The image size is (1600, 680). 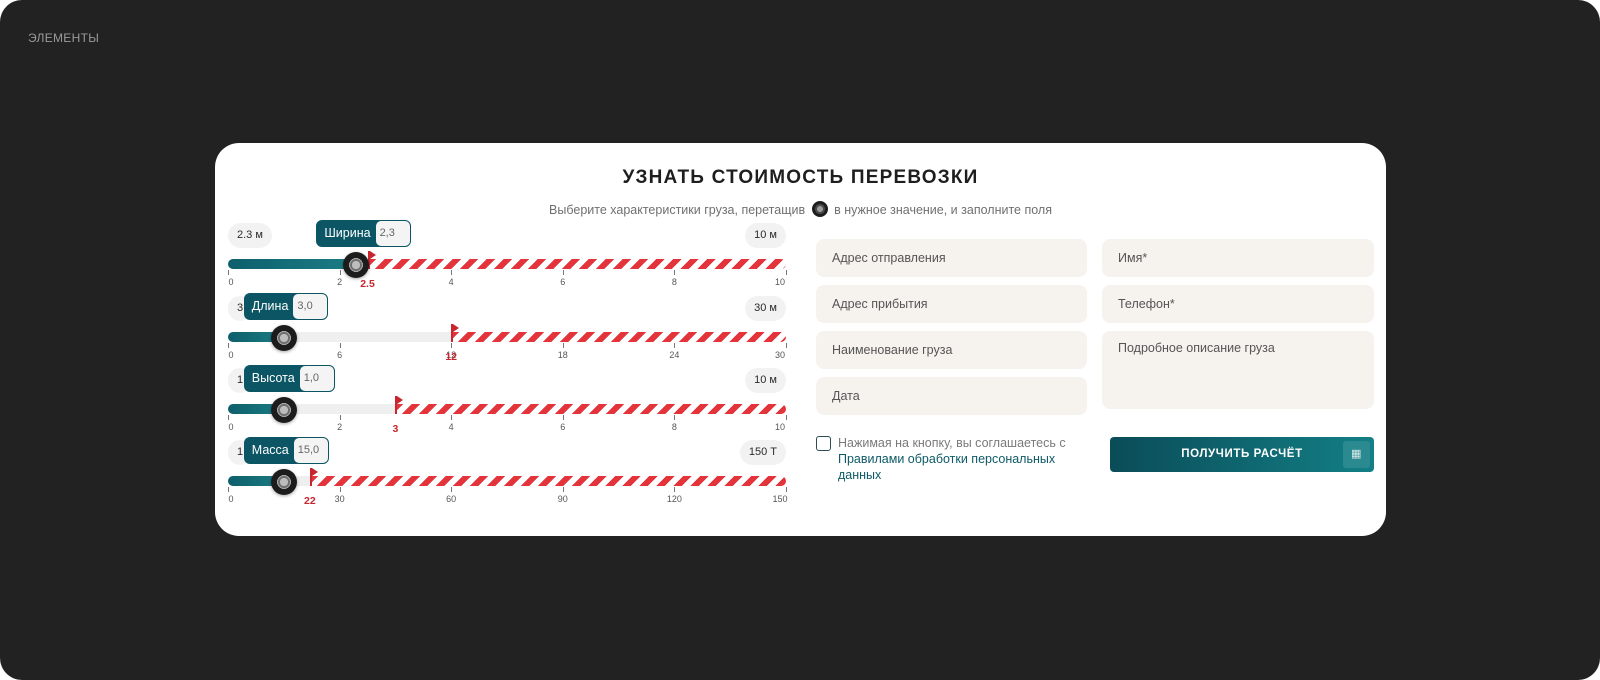 I want to click on slider-label: Масса, so click(x=270, y=450).